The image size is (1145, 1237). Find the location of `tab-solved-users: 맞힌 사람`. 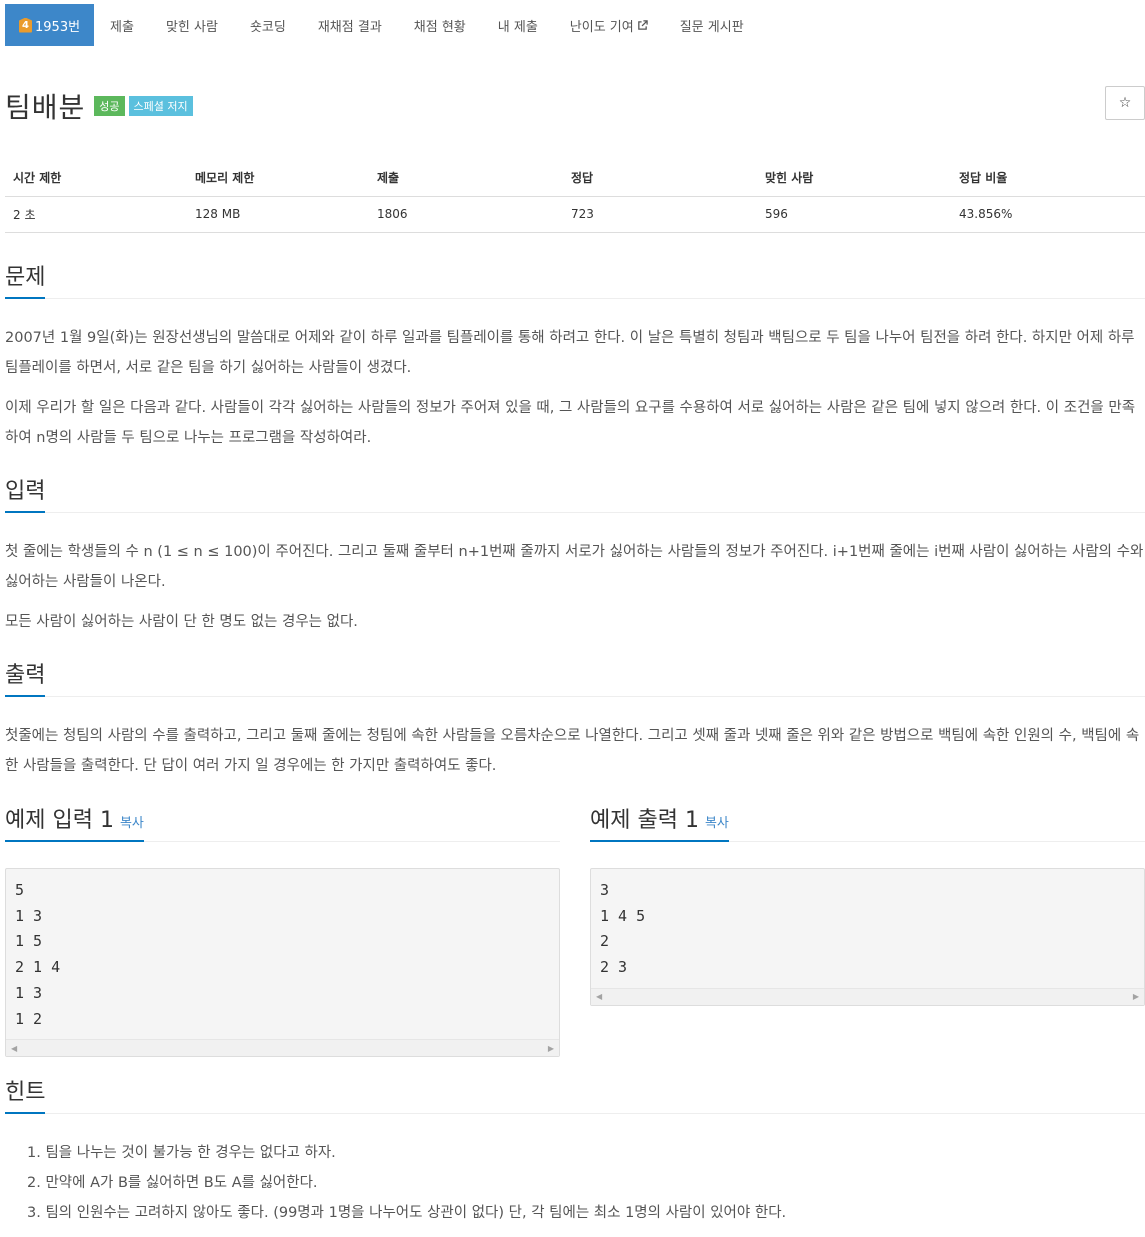

tab-solved-users: 맞힌 사람 is located at coordinates (192, 25).